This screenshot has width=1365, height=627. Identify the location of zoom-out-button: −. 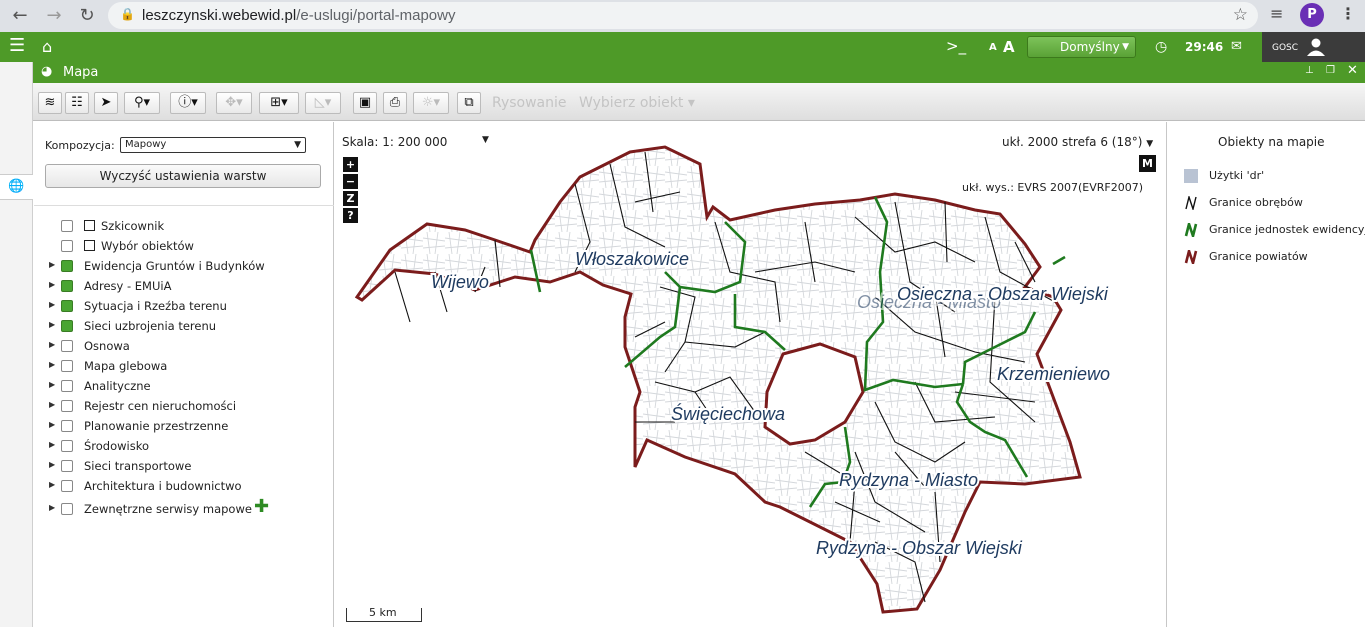
(350, 181).